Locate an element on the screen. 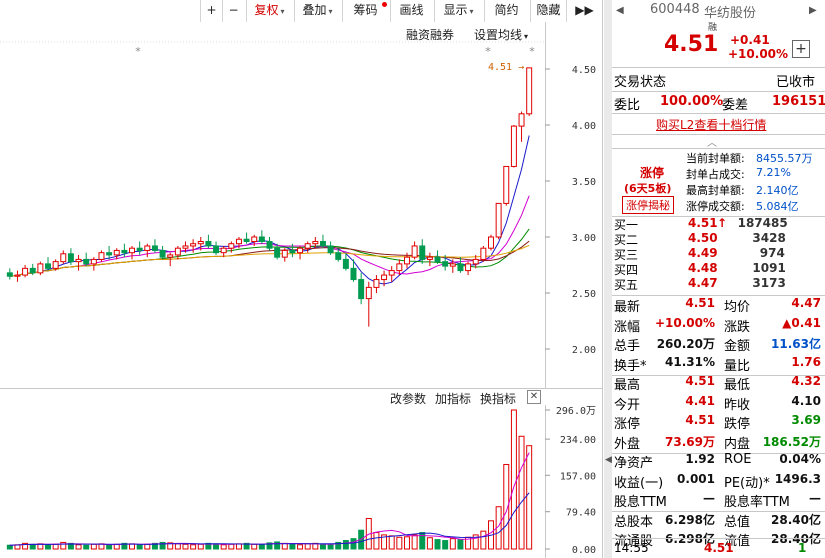 The height and width of the screenshot is (558, 825). next-stock-icon: ▶ is located at coordinates (813, 10).